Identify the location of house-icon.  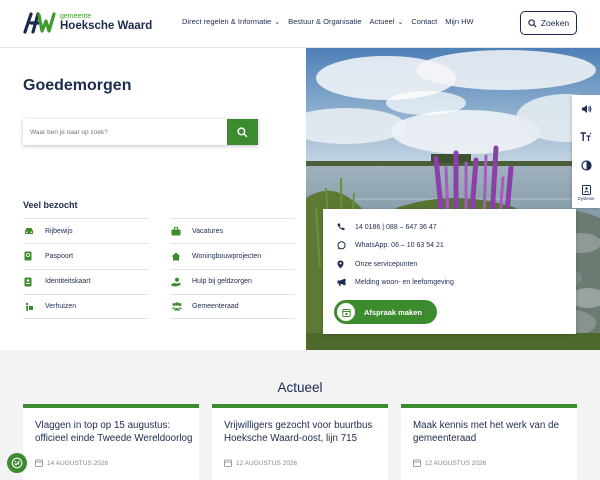
(181, 256).